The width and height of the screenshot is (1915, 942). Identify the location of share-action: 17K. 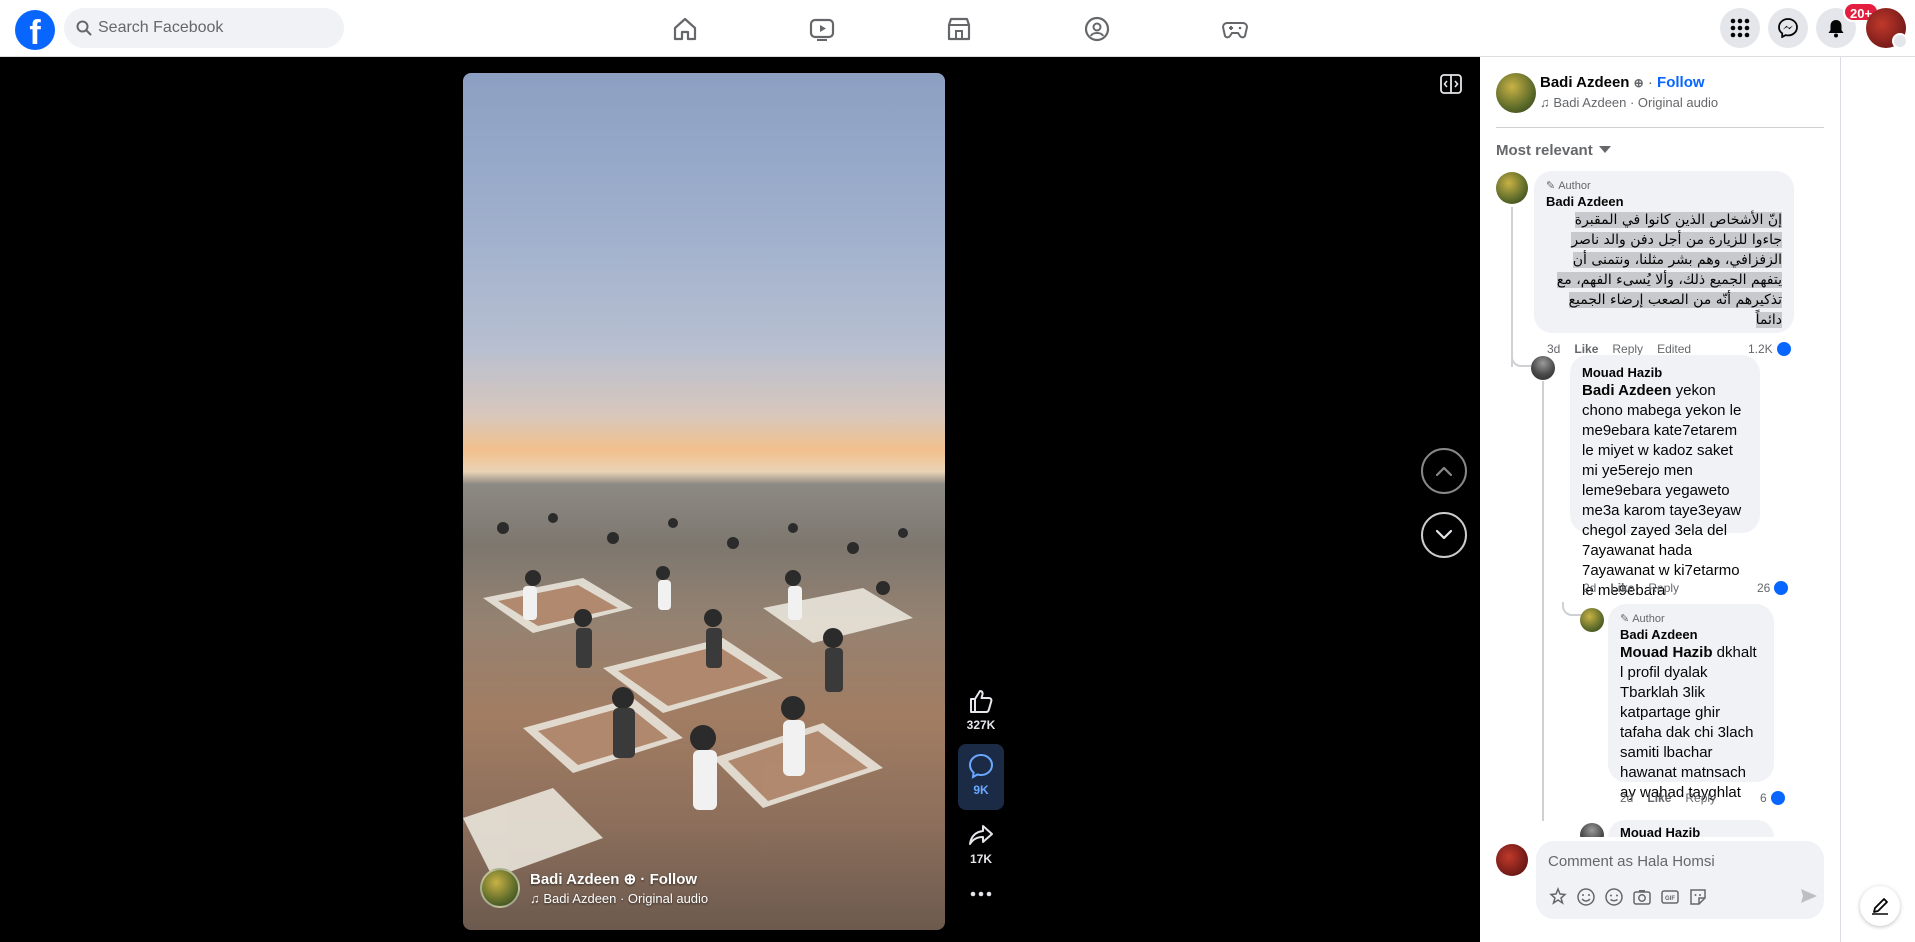
(981, 844).